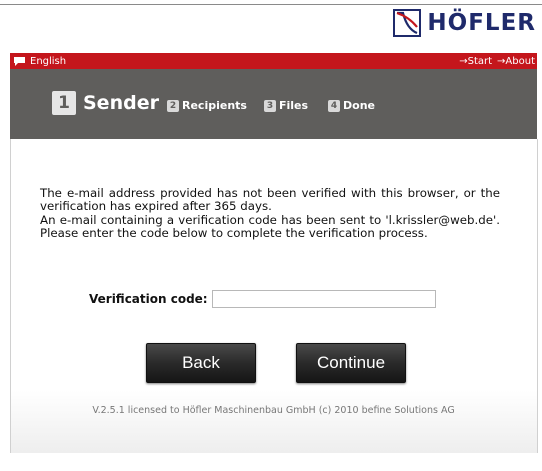  Describe the element at coordinates (201, 363) in the screenshot. I see `back-button: Back` at that location.